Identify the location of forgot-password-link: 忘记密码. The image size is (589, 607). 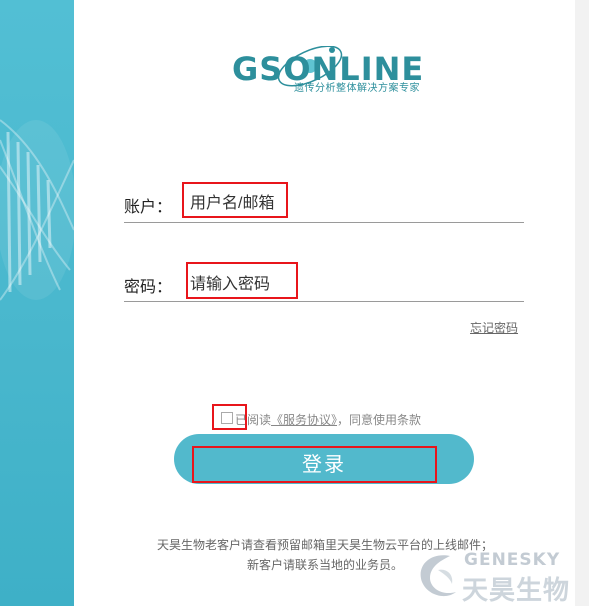
(494, 327).